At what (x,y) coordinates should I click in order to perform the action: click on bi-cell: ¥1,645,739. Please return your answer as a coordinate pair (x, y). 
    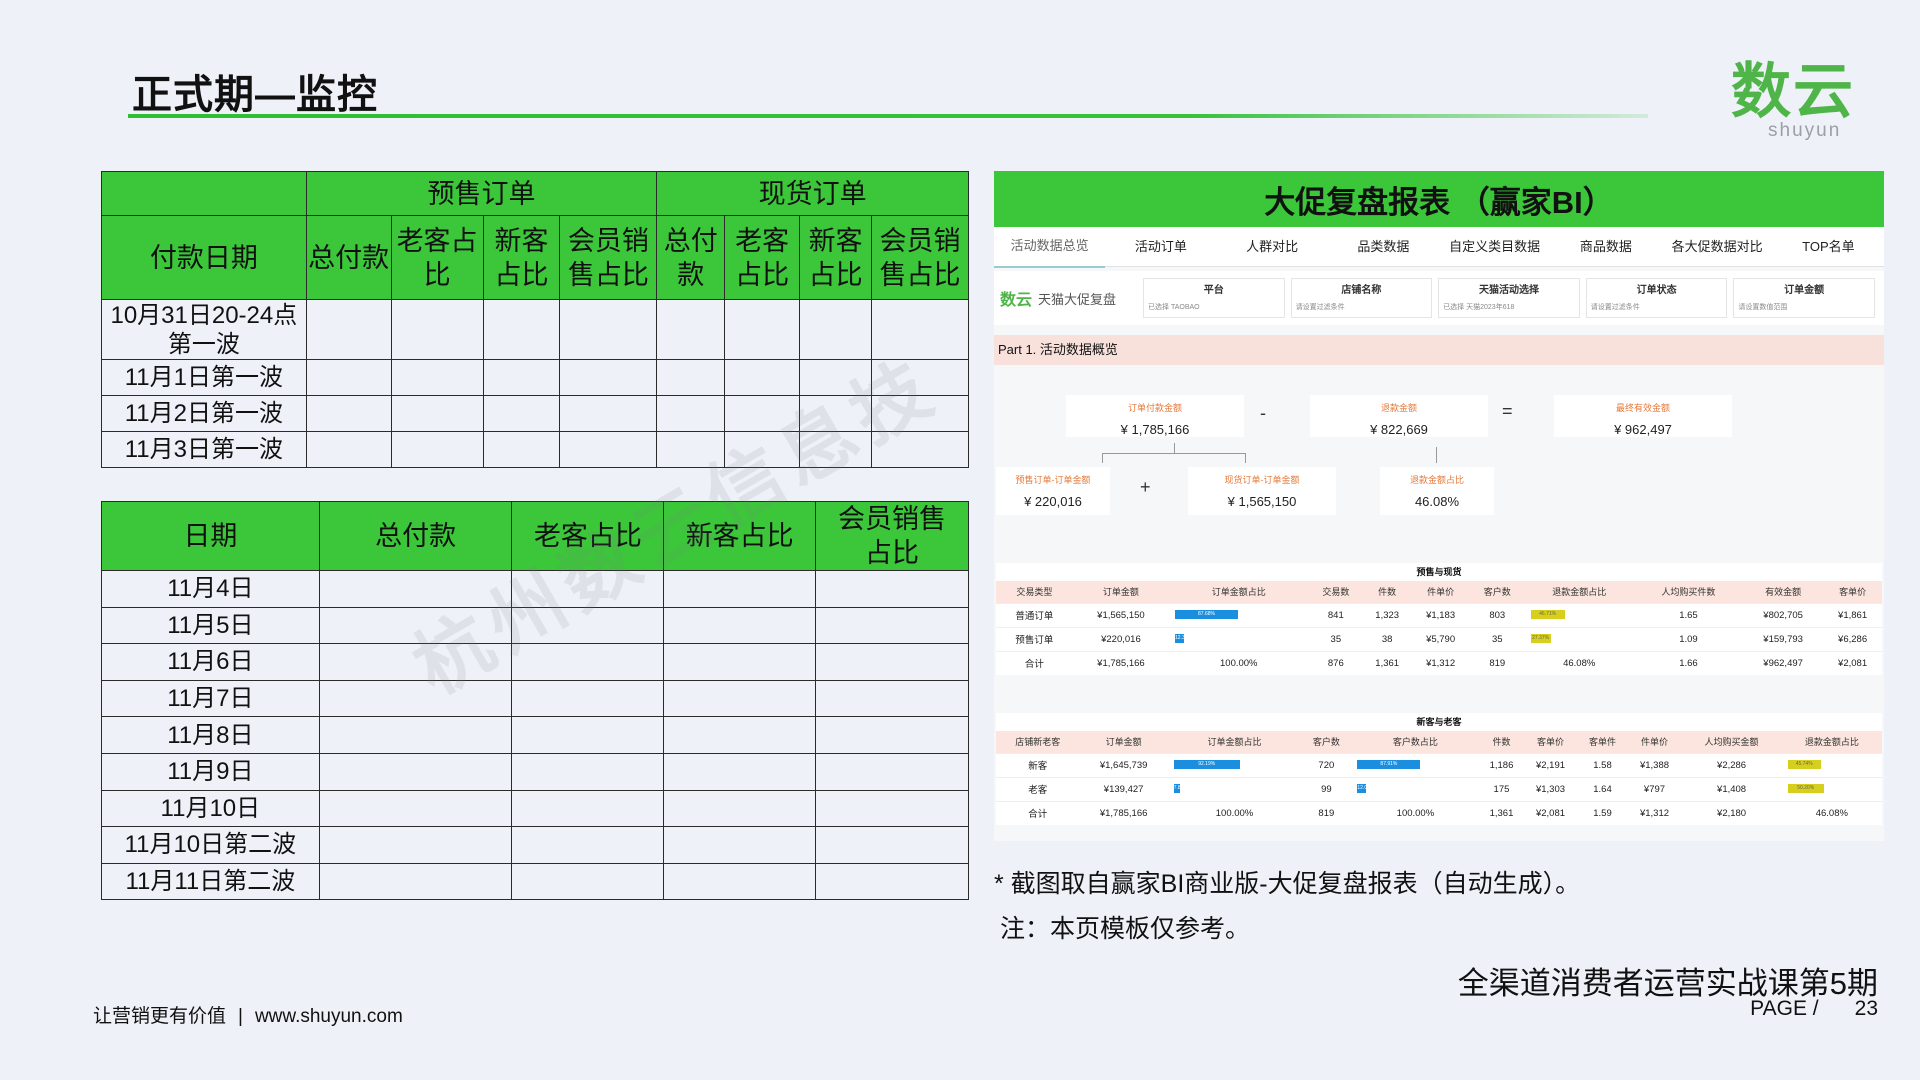
    Looking at the image, I should click on (1123, 764).